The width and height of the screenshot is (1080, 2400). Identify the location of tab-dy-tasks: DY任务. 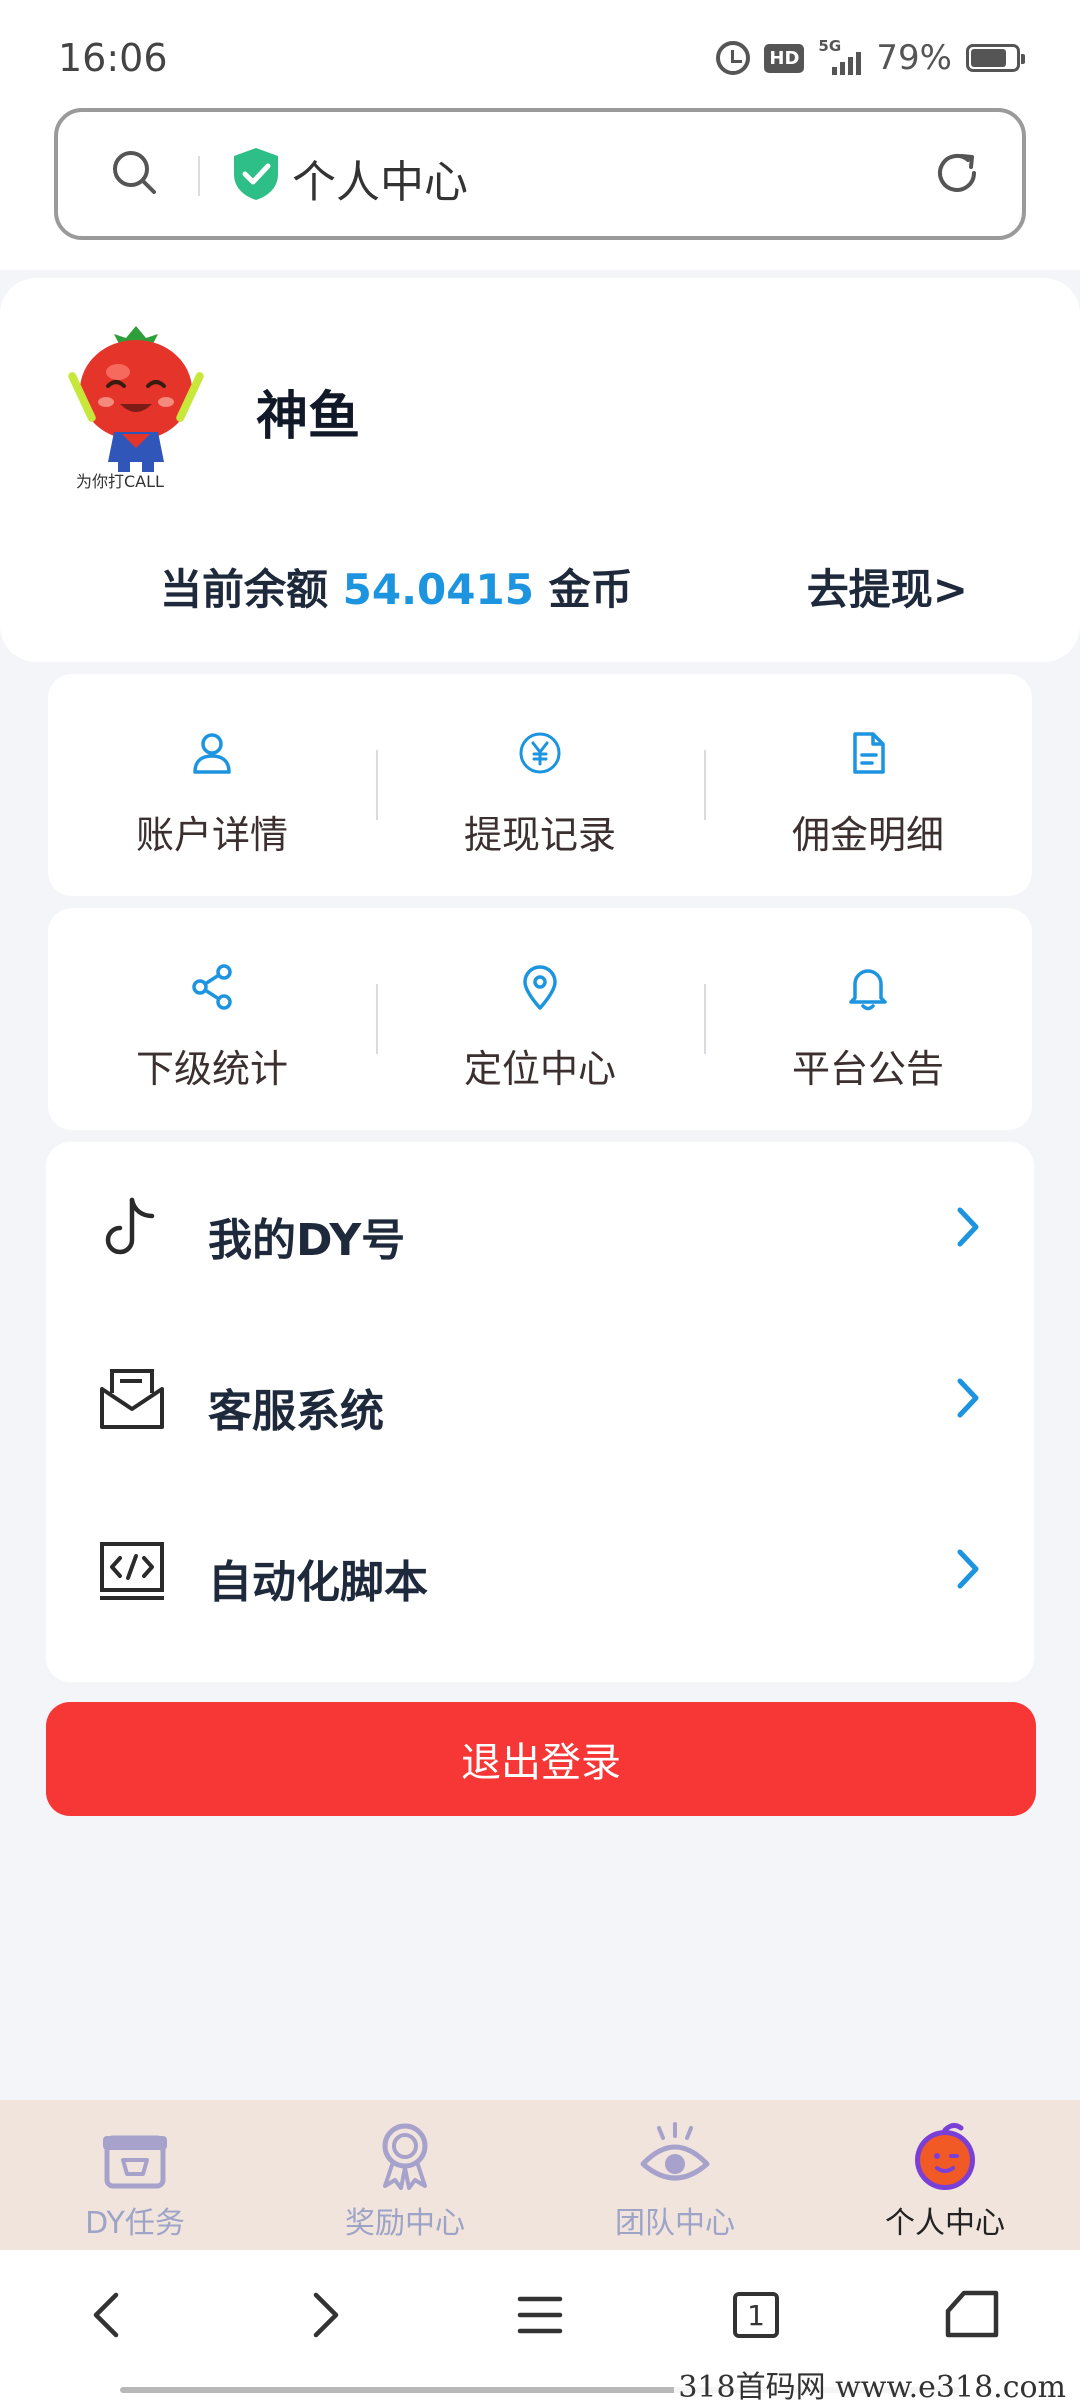
(135, 2175).